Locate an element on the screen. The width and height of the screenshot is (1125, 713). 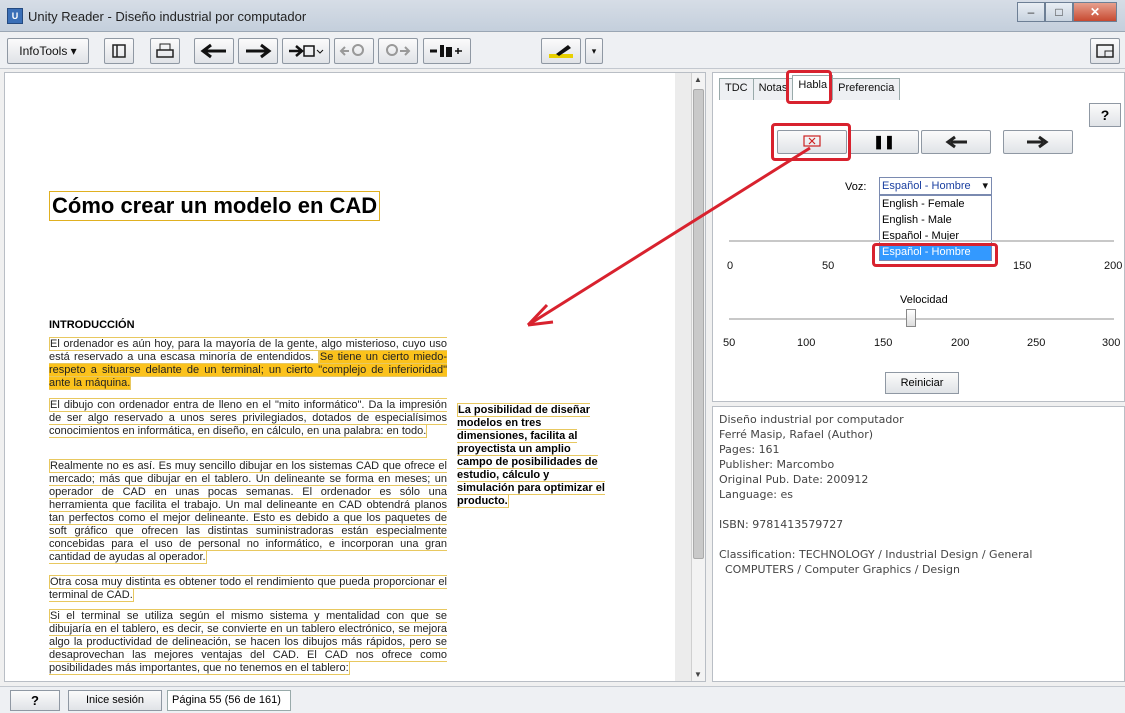
close-button: ✕ is located at coordinates (1095, 12).